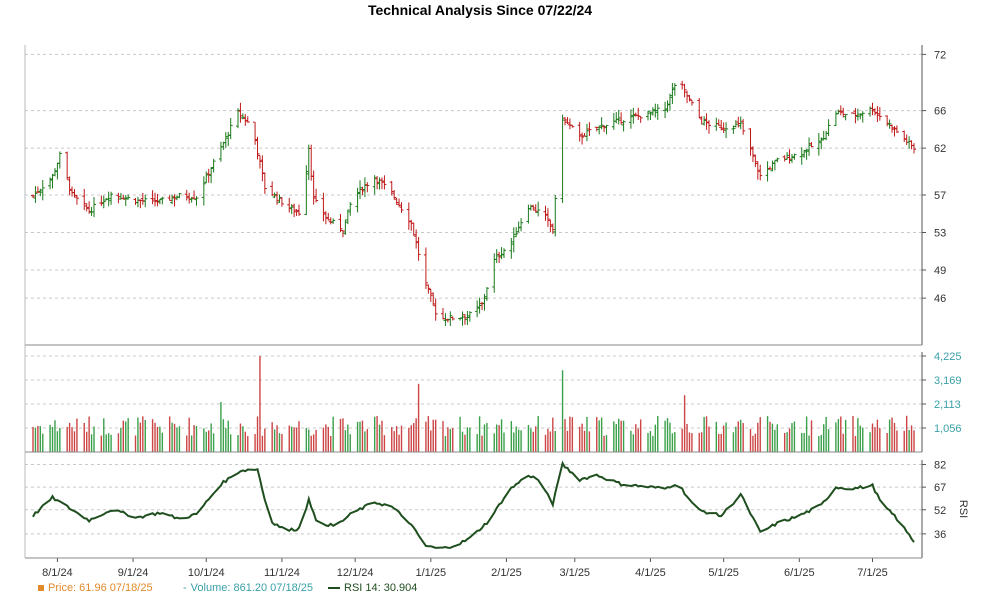 This screenshot has height=600, width=1000. I want to click on legend-volume: - Volume: 861.20 07/18/25, so click(248, 588).